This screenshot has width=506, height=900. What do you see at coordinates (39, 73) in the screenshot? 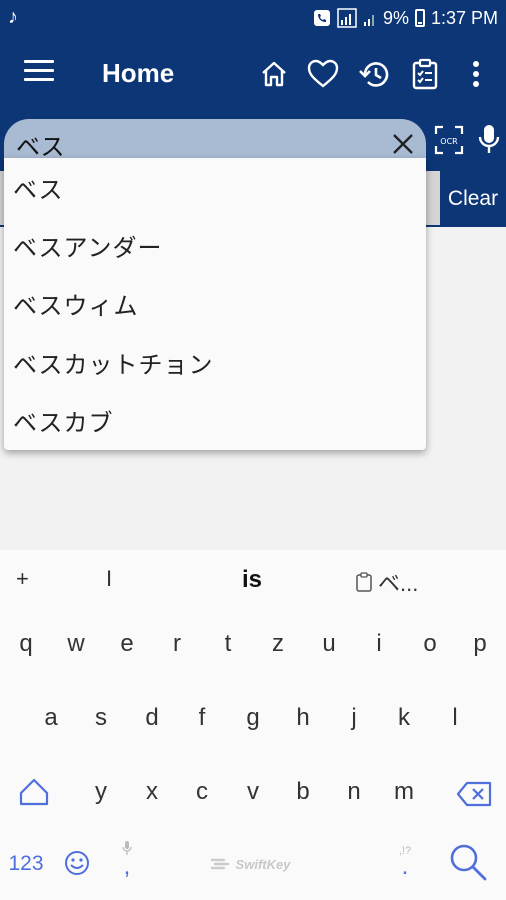
I see `menu-icon` at bounding box center [39, 73].